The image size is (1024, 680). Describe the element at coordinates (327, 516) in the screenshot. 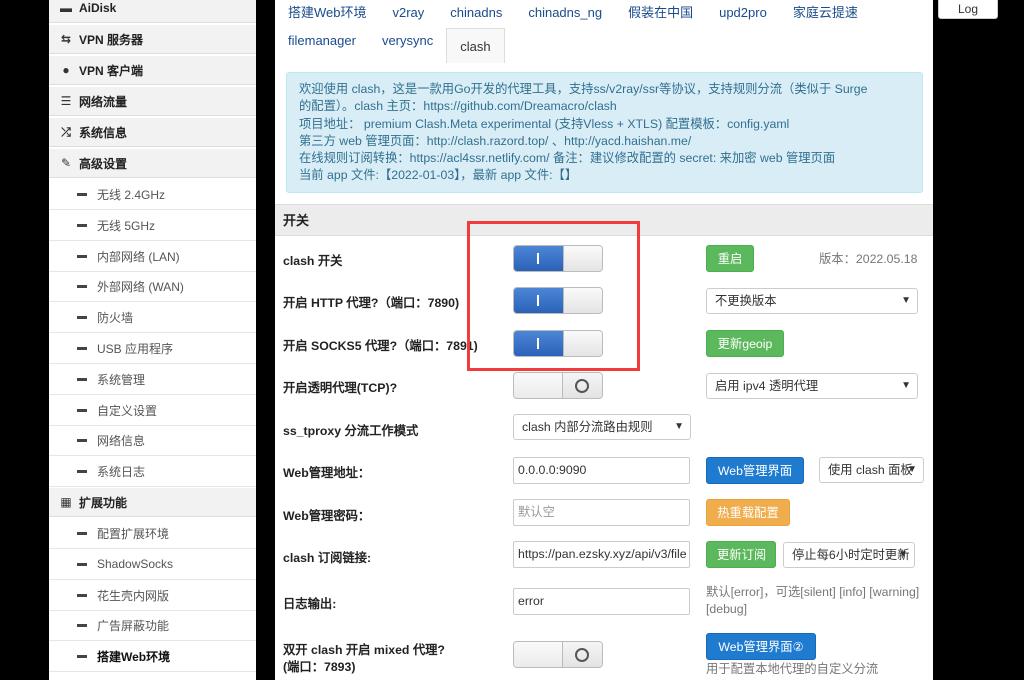

I see `web-password-label: Web管理密码：` at that location.